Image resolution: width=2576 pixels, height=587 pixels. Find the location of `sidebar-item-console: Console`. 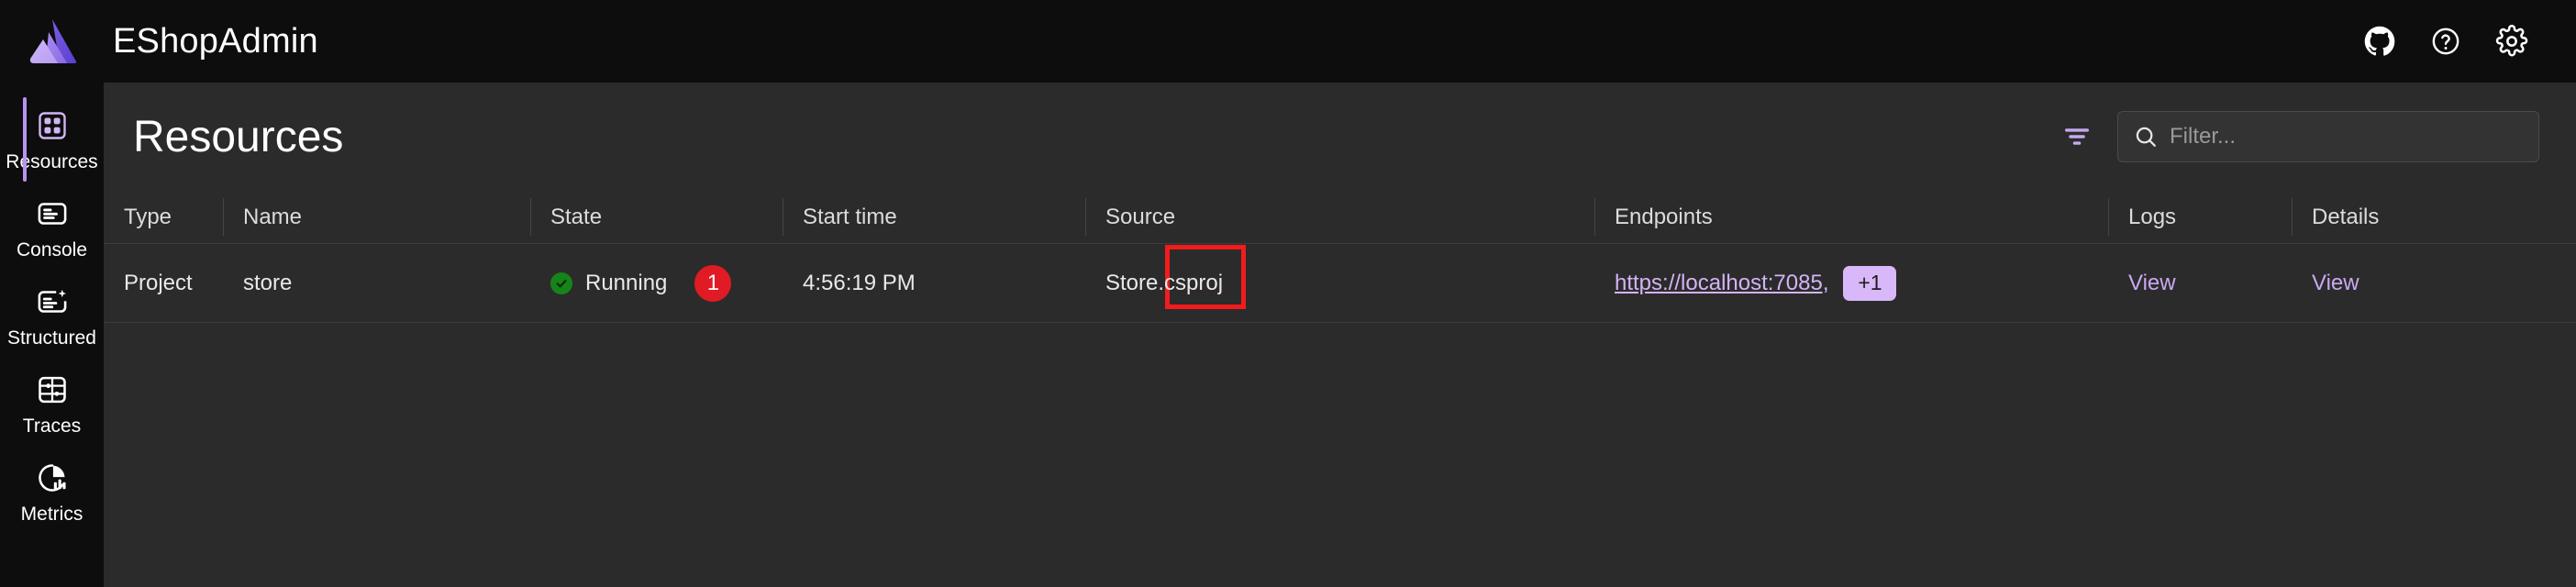

sidebar-item-console: Console is located at coordinates (52, 227).